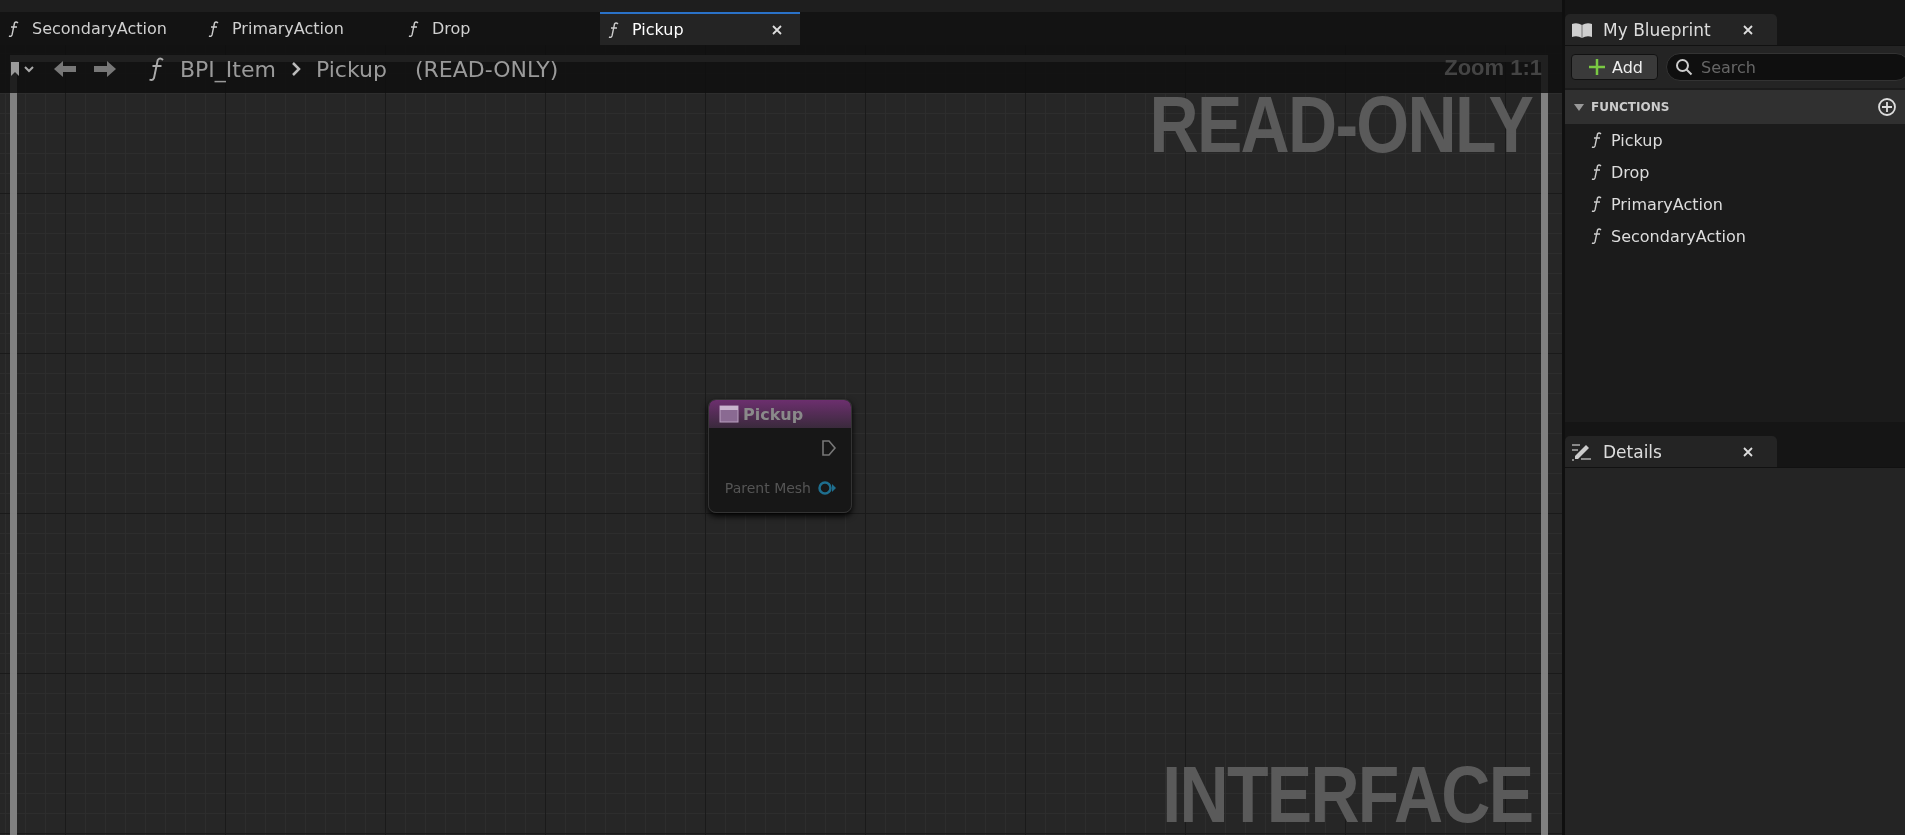 This screenshot has height=835, width=1905. I want to click on back-arrow-icon, so click(65, 69).